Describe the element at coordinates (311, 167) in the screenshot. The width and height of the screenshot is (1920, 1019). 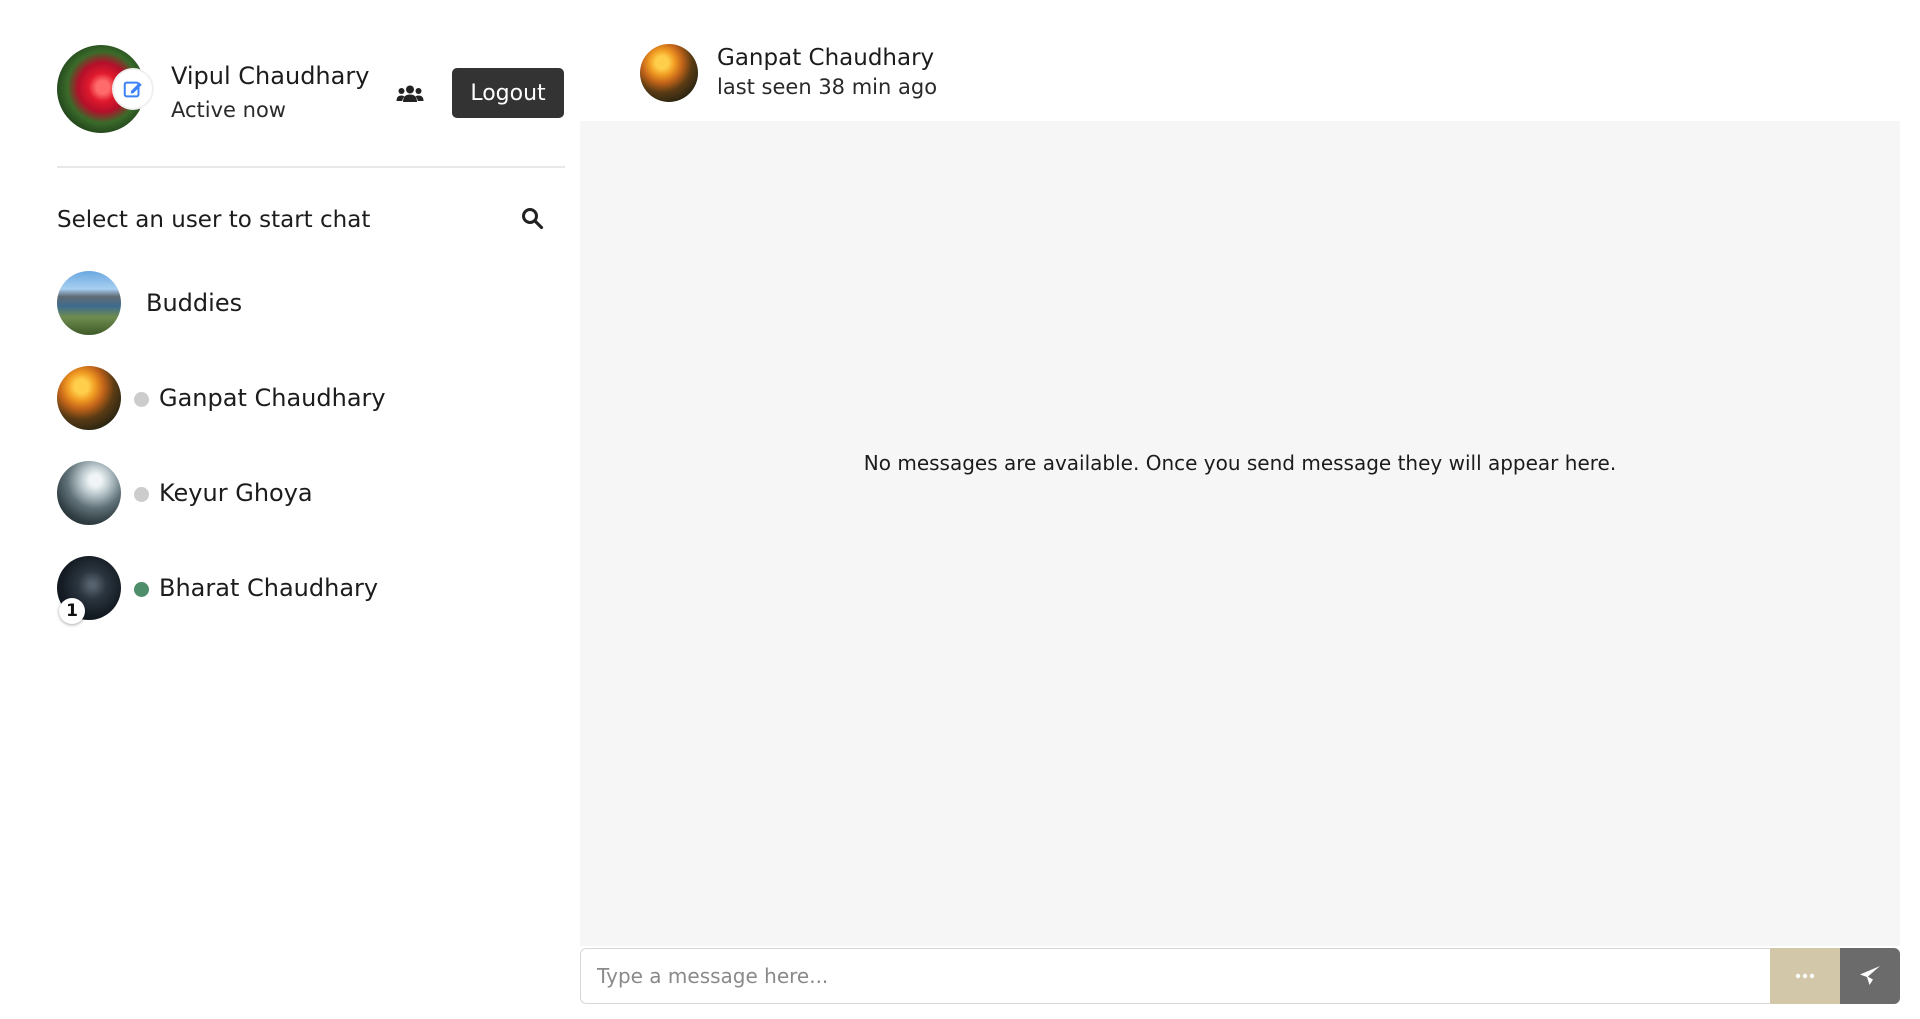
I see `sidebar-divider` at that location.